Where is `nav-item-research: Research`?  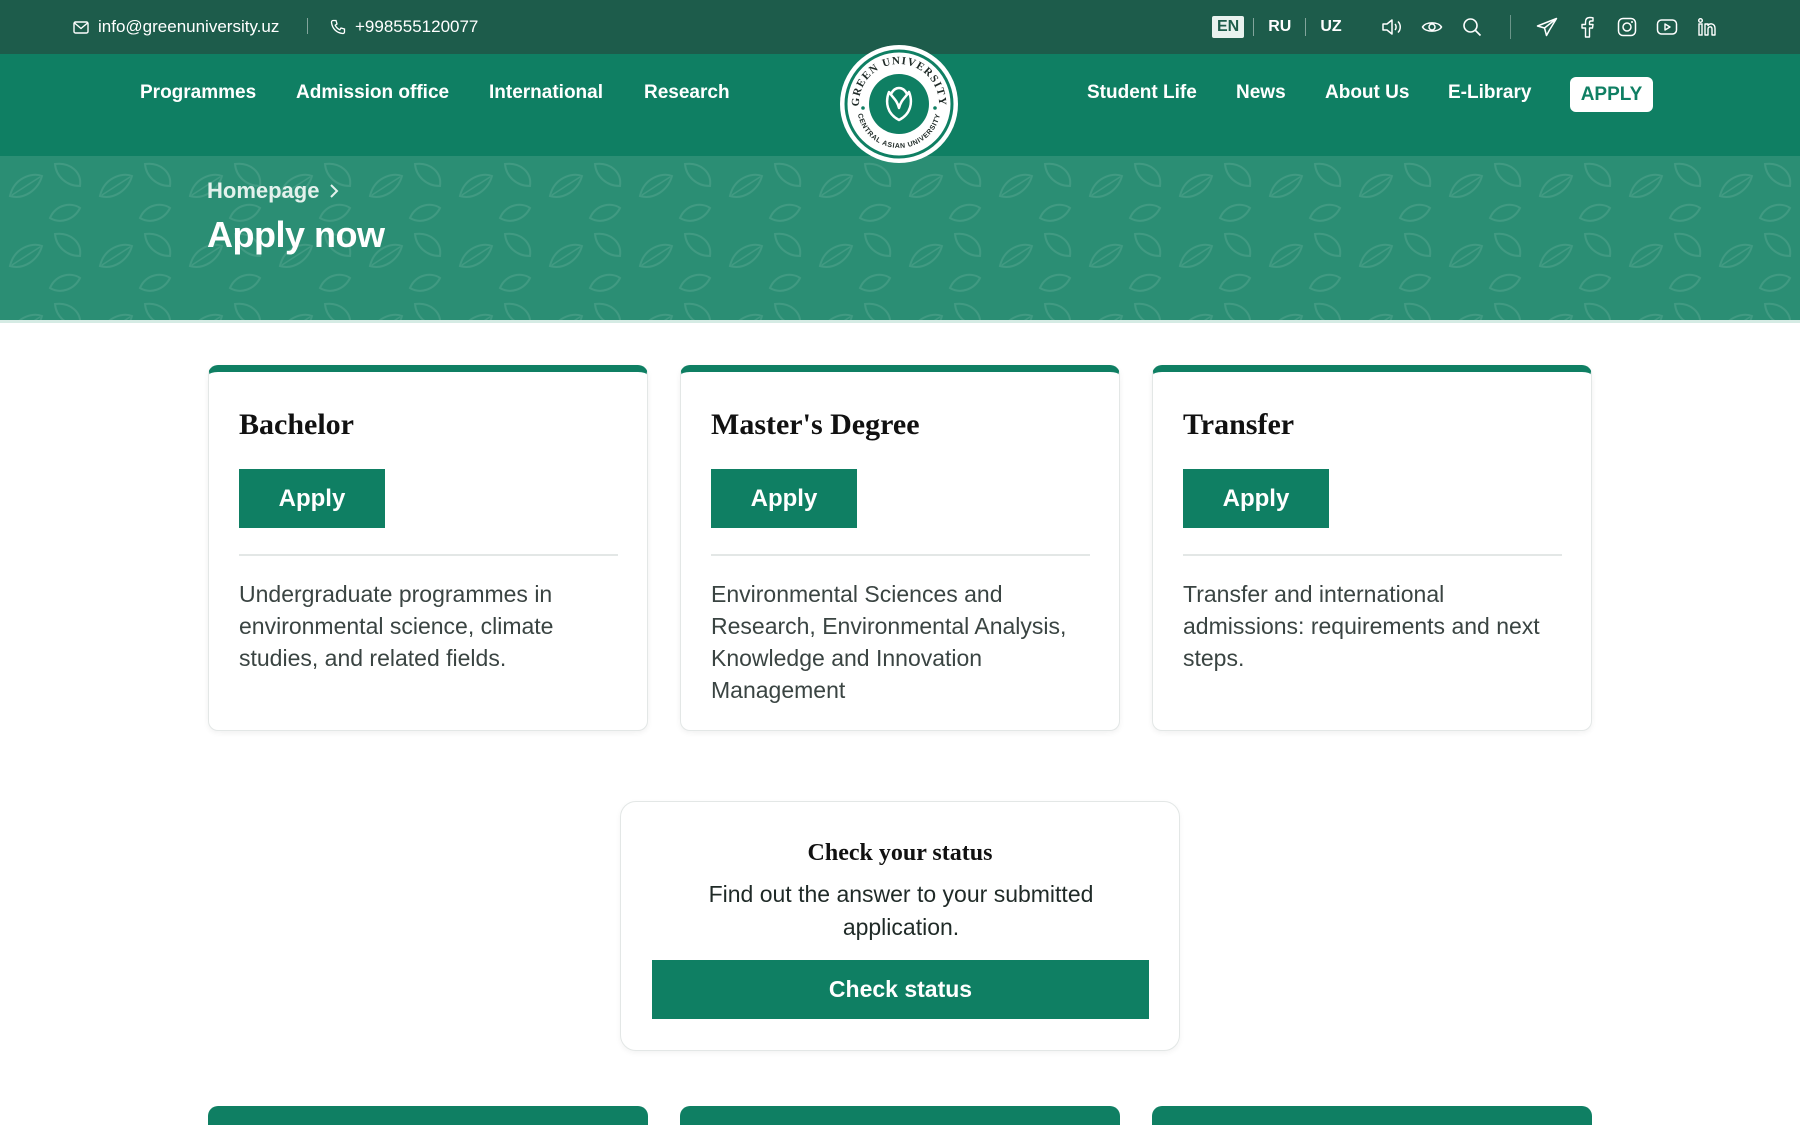
nav-item-research: Research is located at coordinates (687, 93).